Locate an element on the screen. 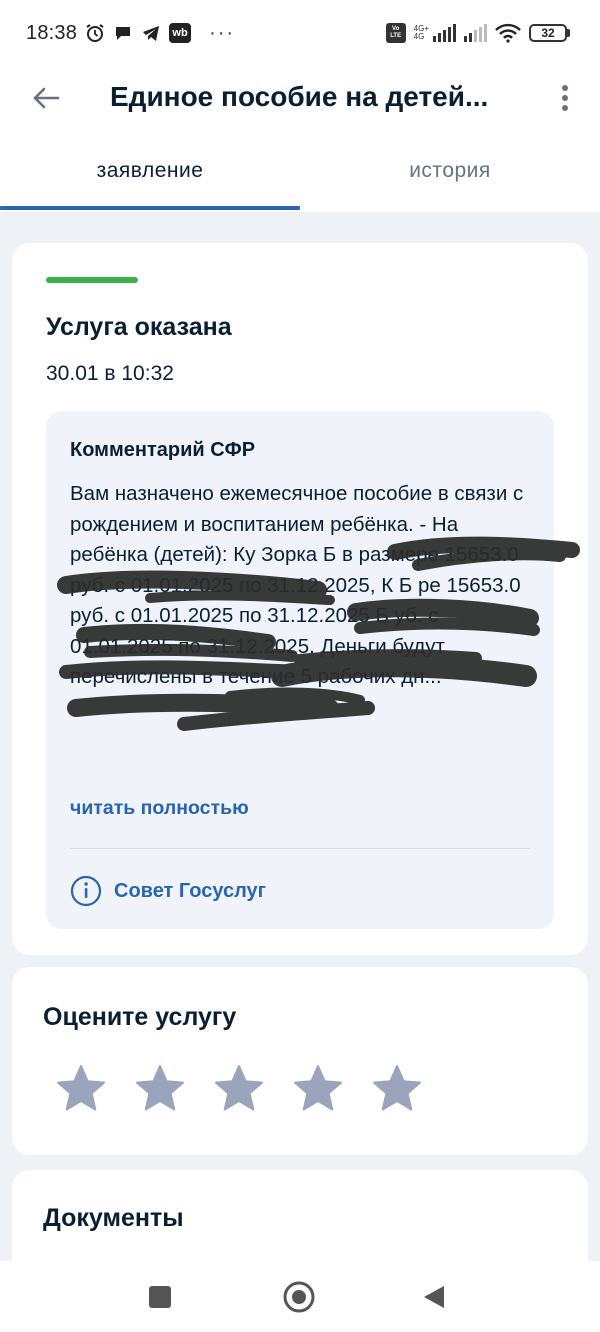 Image resolution: width=600 pixels, height=1332 pixels. home-button is located at coordinates (299, 1297).